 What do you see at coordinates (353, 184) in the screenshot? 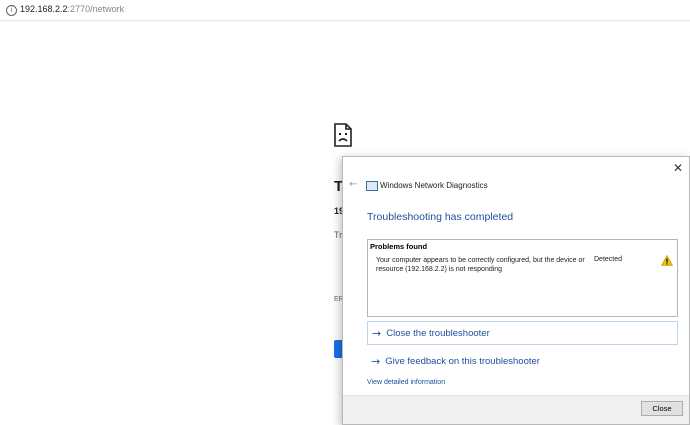
I see `back-arrow-icon: ←` at bounding box center [353, 184].